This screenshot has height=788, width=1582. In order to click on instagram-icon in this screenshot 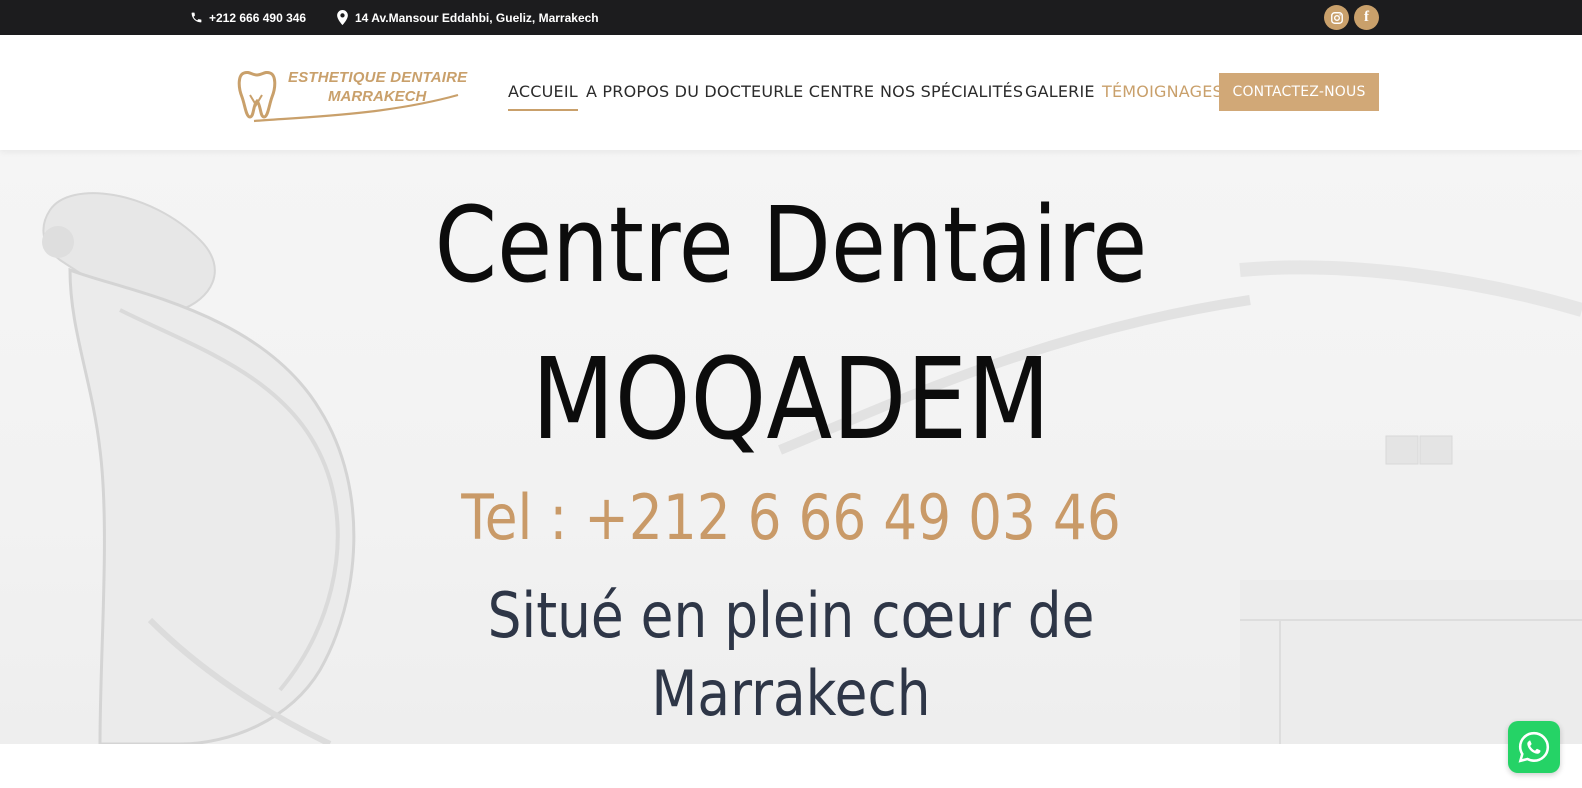, I will do `click(1336, 17)`.